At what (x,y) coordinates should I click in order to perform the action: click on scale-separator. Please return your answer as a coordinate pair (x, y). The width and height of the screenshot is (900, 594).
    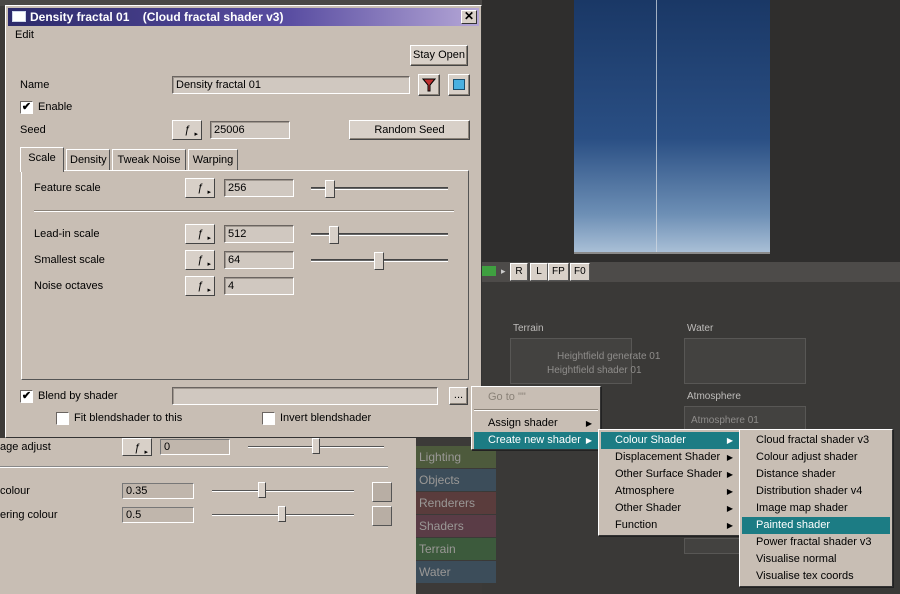
    Looking at the image, I should click on (244, 211).